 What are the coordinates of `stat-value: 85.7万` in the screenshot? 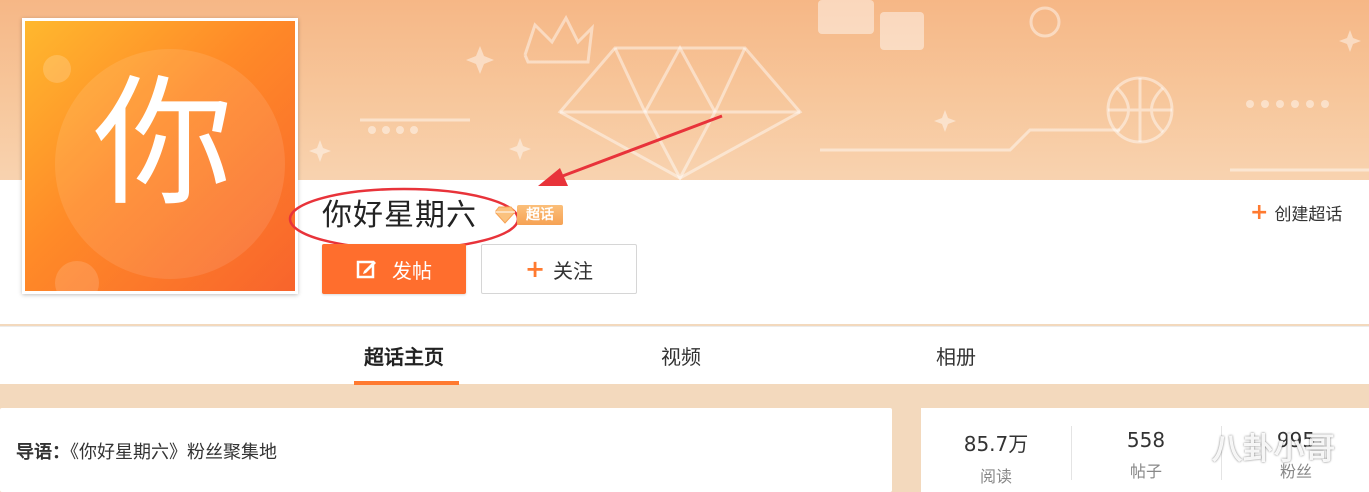 It's located at (996, 444).